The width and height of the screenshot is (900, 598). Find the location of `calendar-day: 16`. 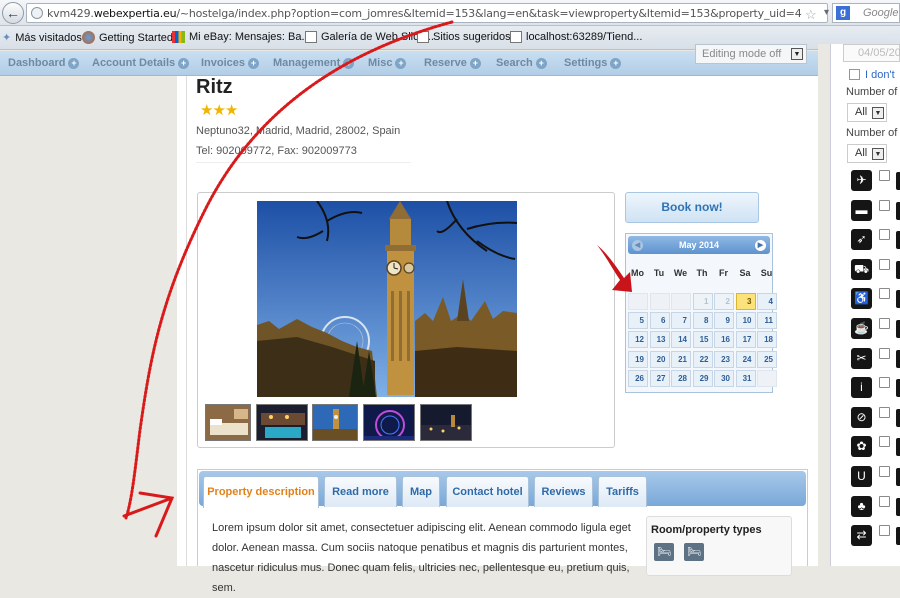

calendar-day: 16 is located at coordinates (724, 339).